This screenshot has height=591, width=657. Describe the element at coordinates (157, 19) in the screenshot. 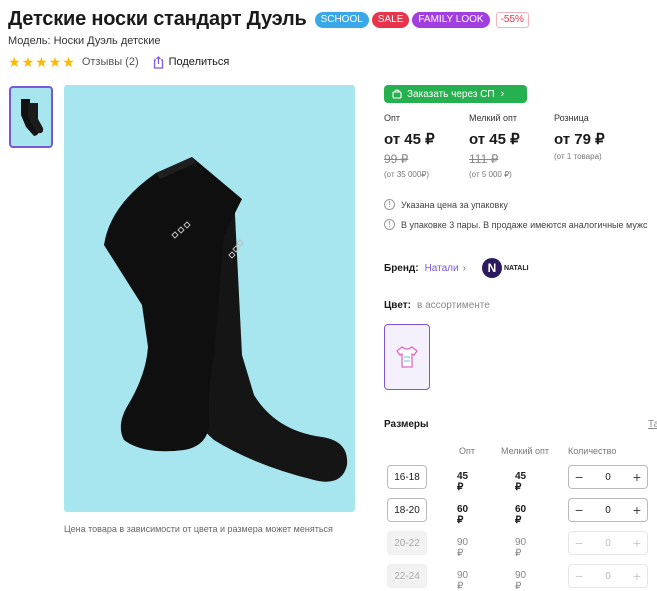

I see `product-title: Детские носки стандарт Дуэль` at that location.